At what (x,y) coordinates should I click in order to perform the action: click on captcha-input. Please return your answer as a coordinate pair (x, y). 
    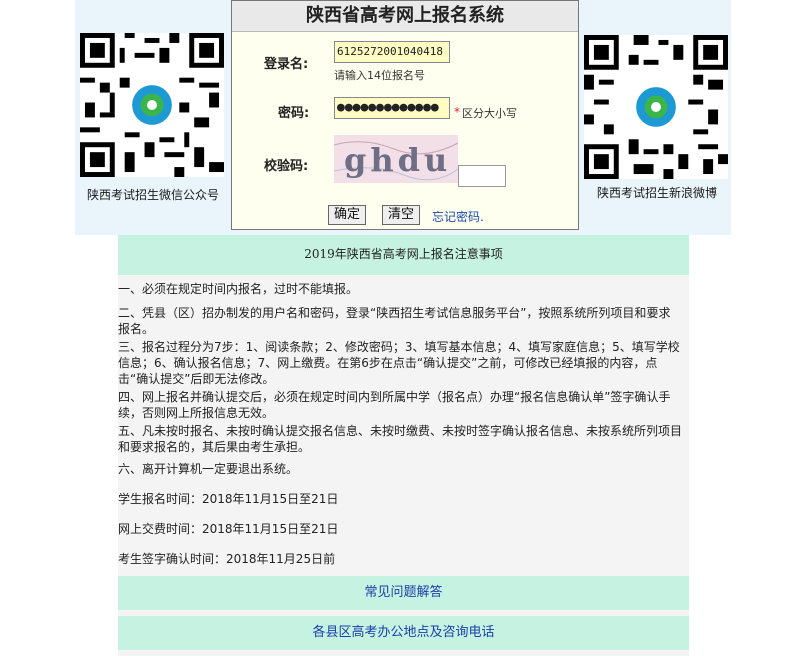
    Looking at the image, I should click on (482, 176).